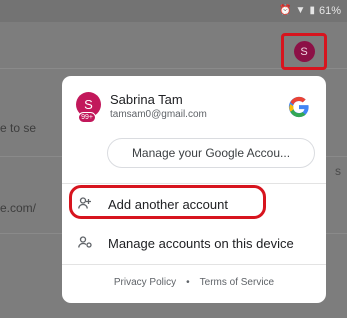  I want to click on battery-icon: ▮, so click(312, 10).